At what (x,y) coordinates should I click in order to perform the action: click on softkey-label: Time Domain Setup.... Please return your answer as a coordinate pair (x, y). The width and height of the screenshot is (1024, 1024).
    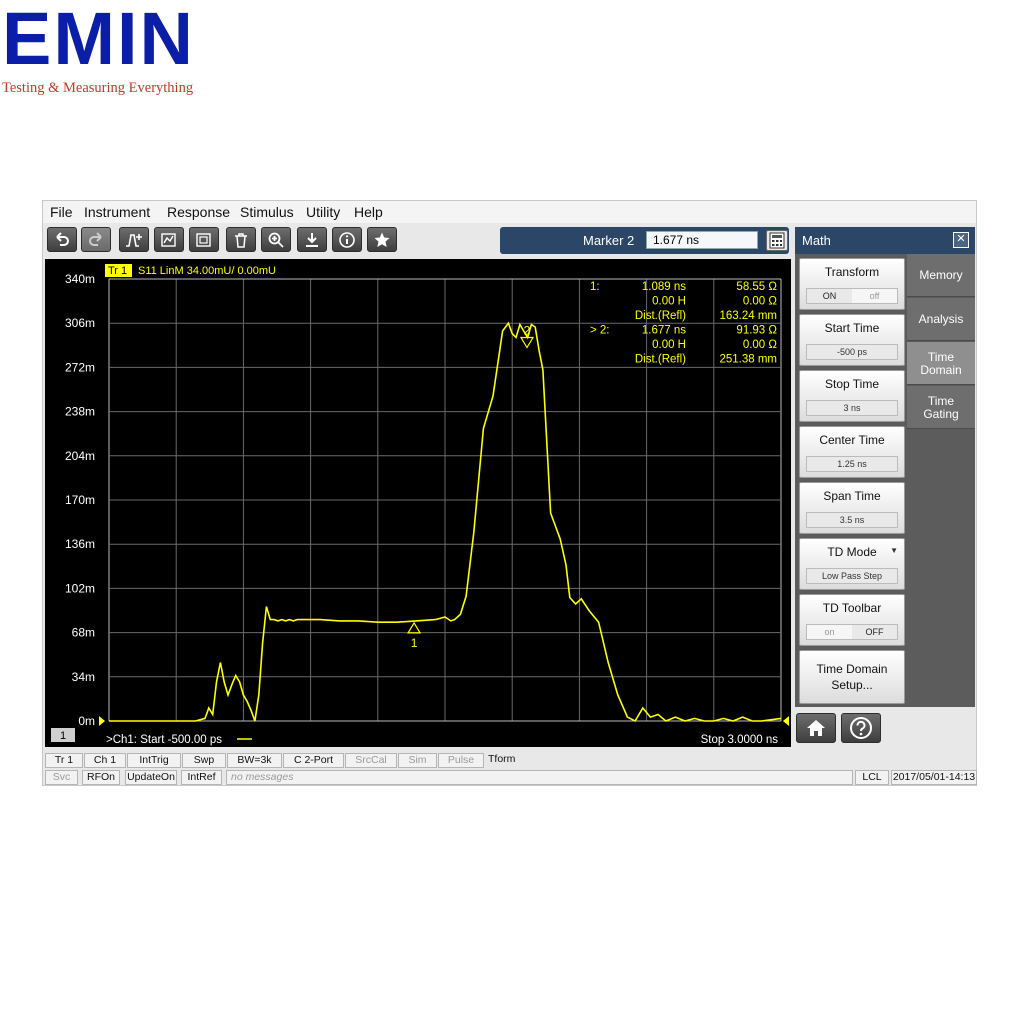
    Looking at the image, I should click on (852, 677).